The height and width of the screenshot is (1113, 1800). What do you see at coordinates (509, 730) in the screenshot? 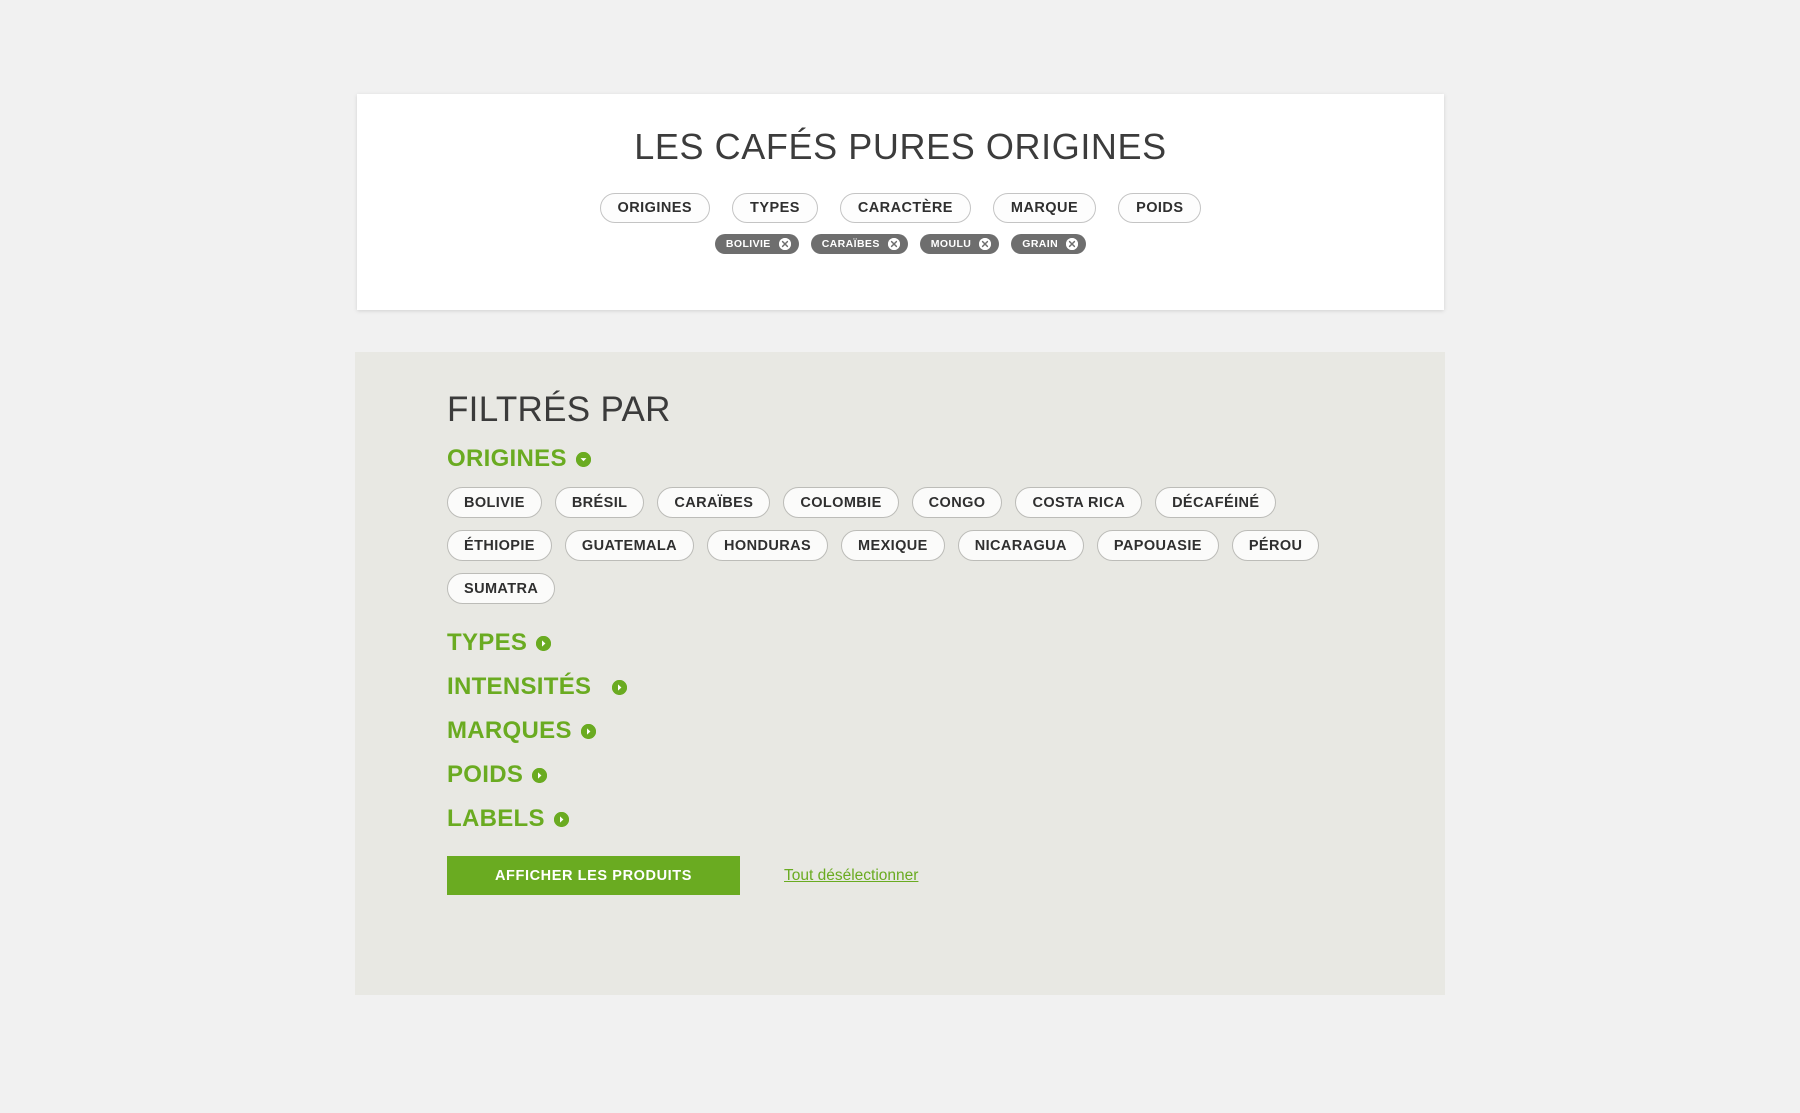
I see `filter-group-label: MARQUES` at bounding box center [509, 730].